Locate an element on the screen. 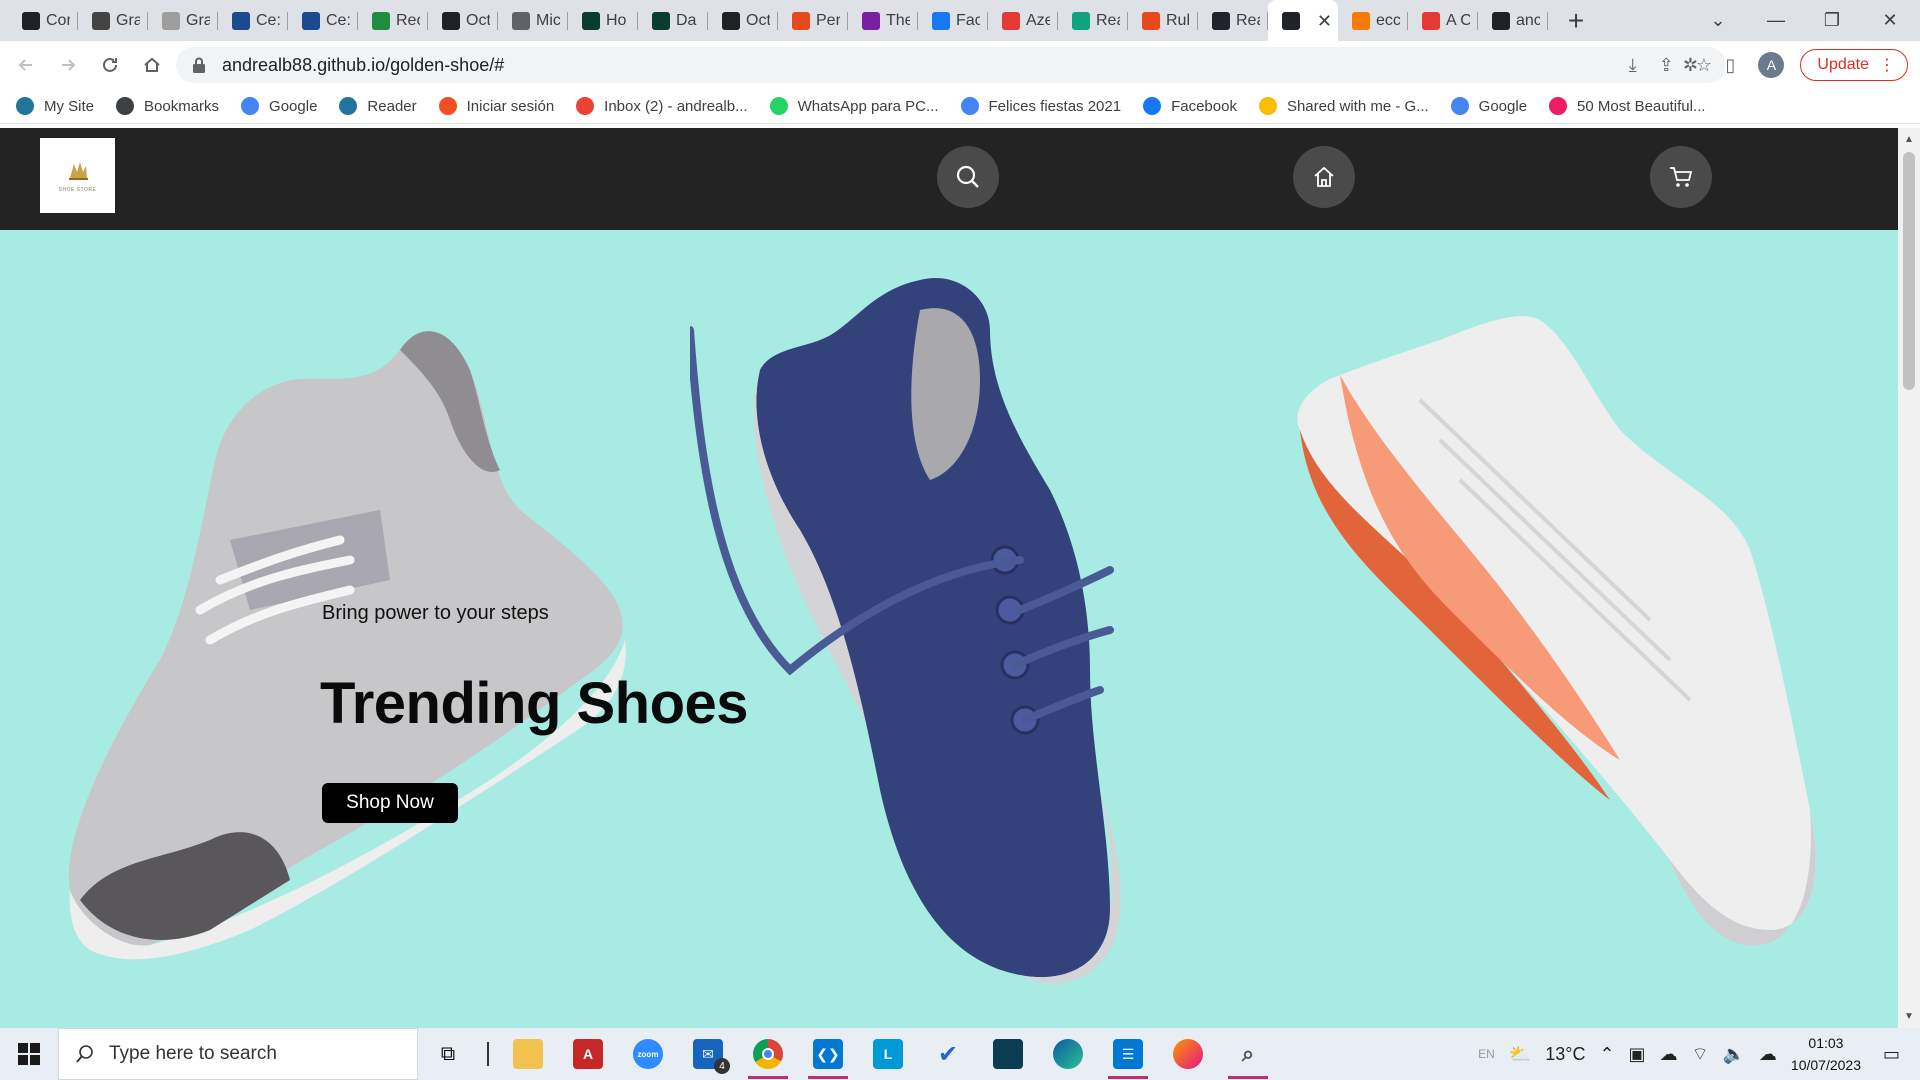  browser-tab: Fac is located at coordinates (953, 20).